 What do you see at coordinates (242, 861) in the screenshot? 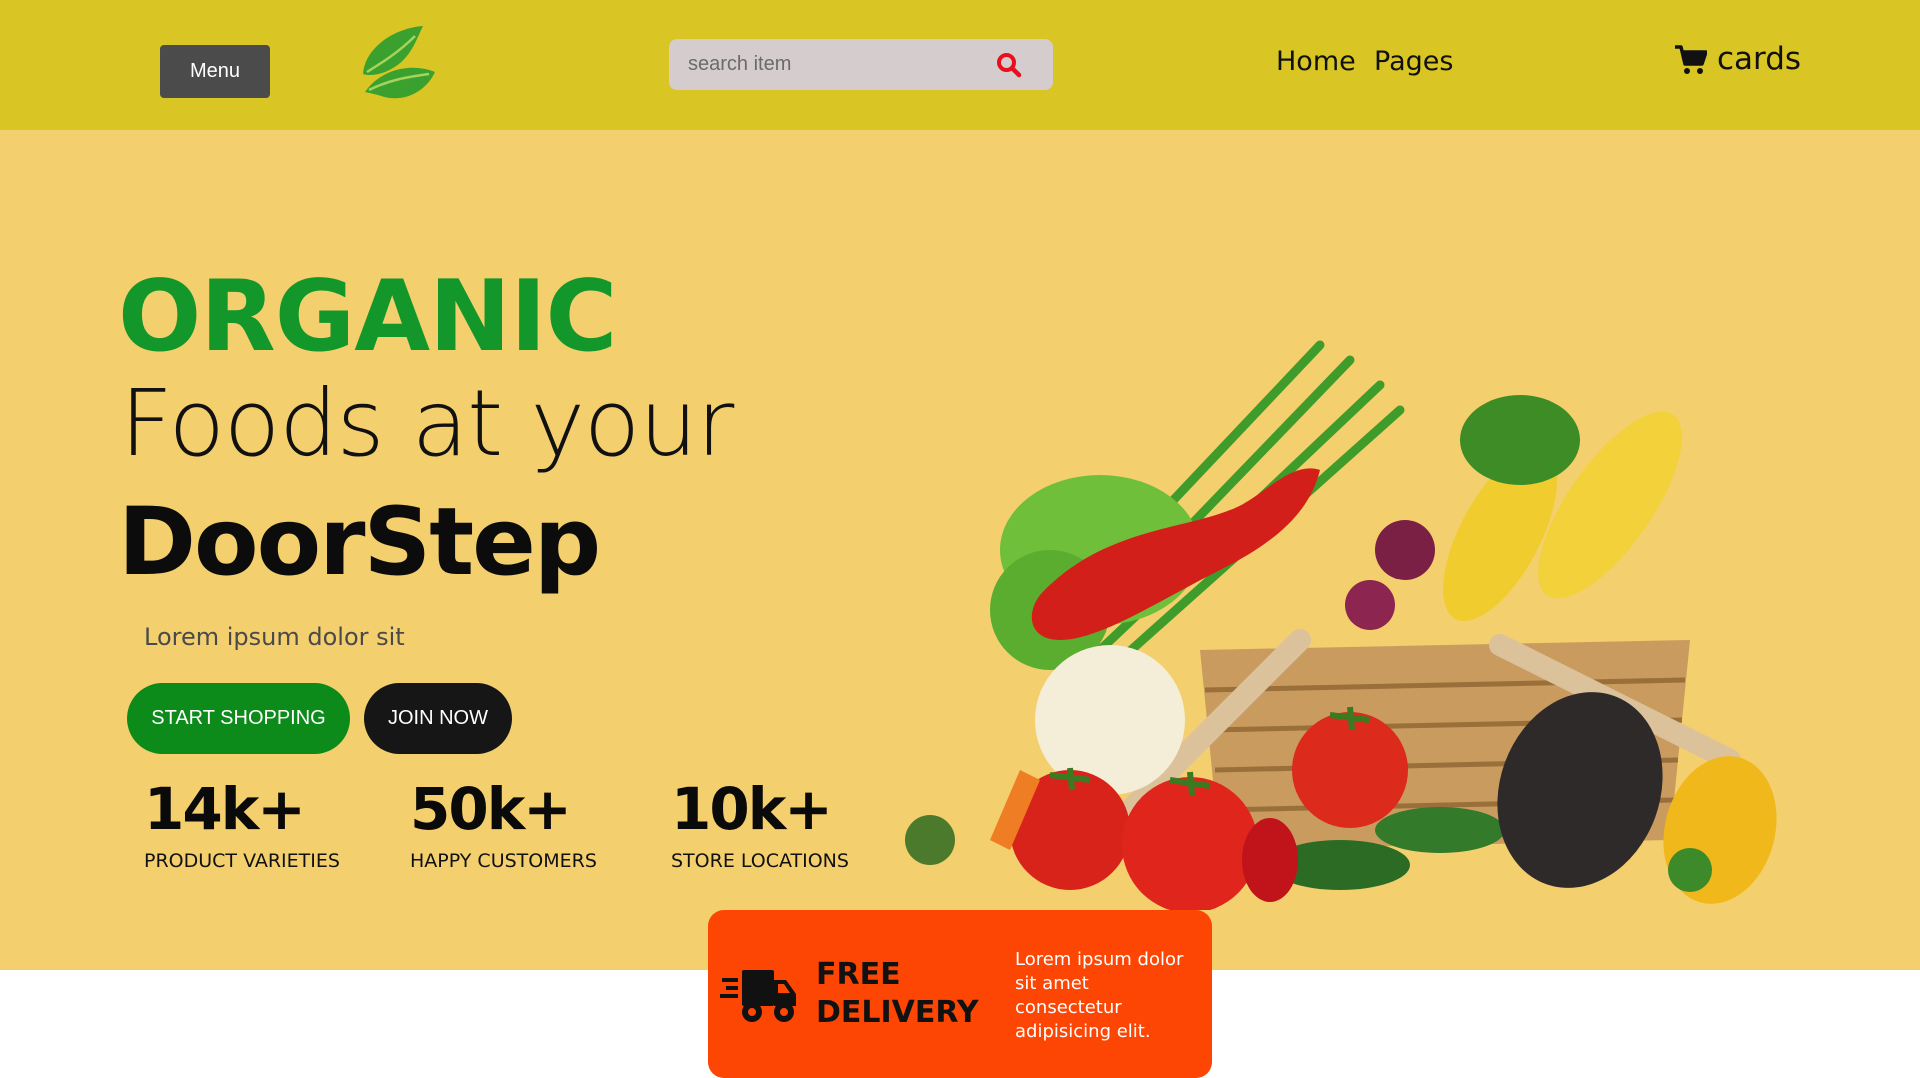
I see `stat-label: PRODUCT VARIETIES` at bounding box center [242, 861].